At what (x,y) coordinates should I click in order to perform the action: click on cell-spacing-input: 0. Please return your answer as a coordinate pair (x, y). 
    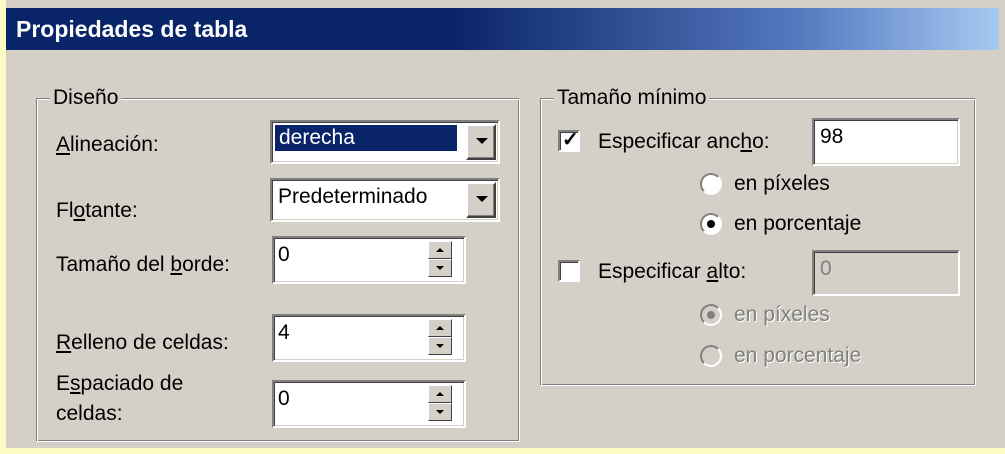
    Looking at the image, I should click on (369, 404).